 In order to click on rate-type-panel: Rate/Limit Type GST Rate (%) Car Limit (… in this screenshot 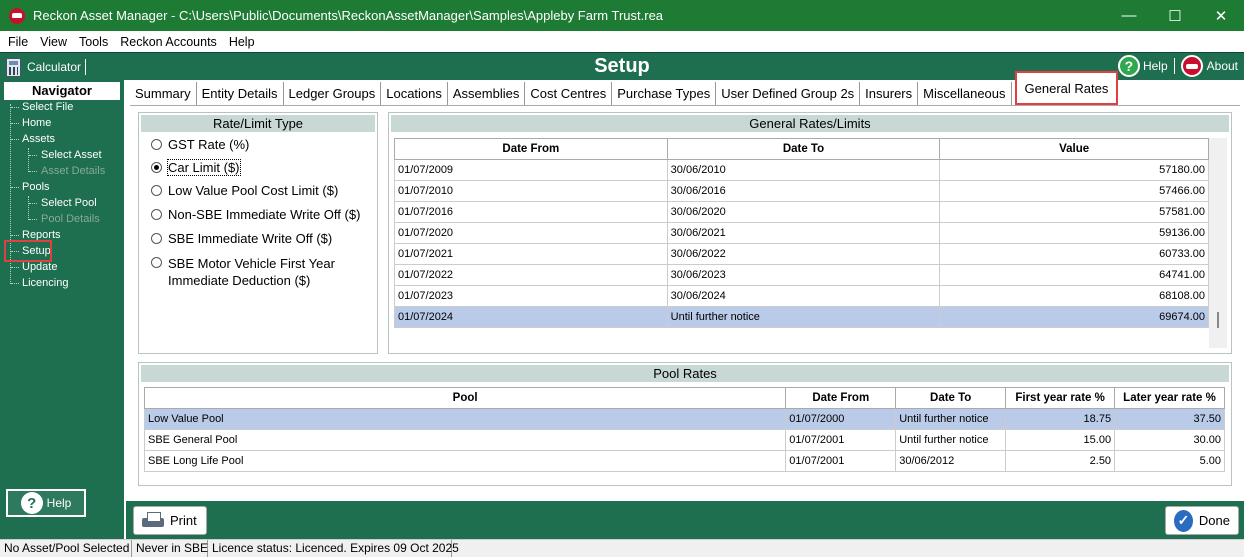, I will do `click(258, 233)`.